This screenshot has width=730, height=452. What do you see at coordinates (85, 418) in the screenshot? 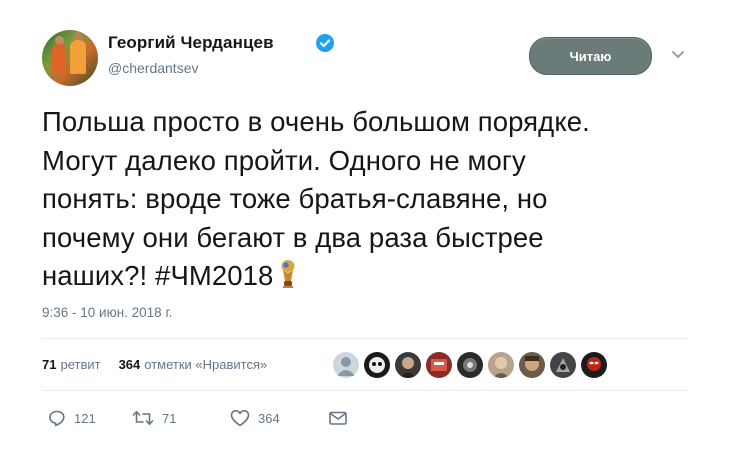
I see `reply-count: 121` at bounding box center [85, 418].